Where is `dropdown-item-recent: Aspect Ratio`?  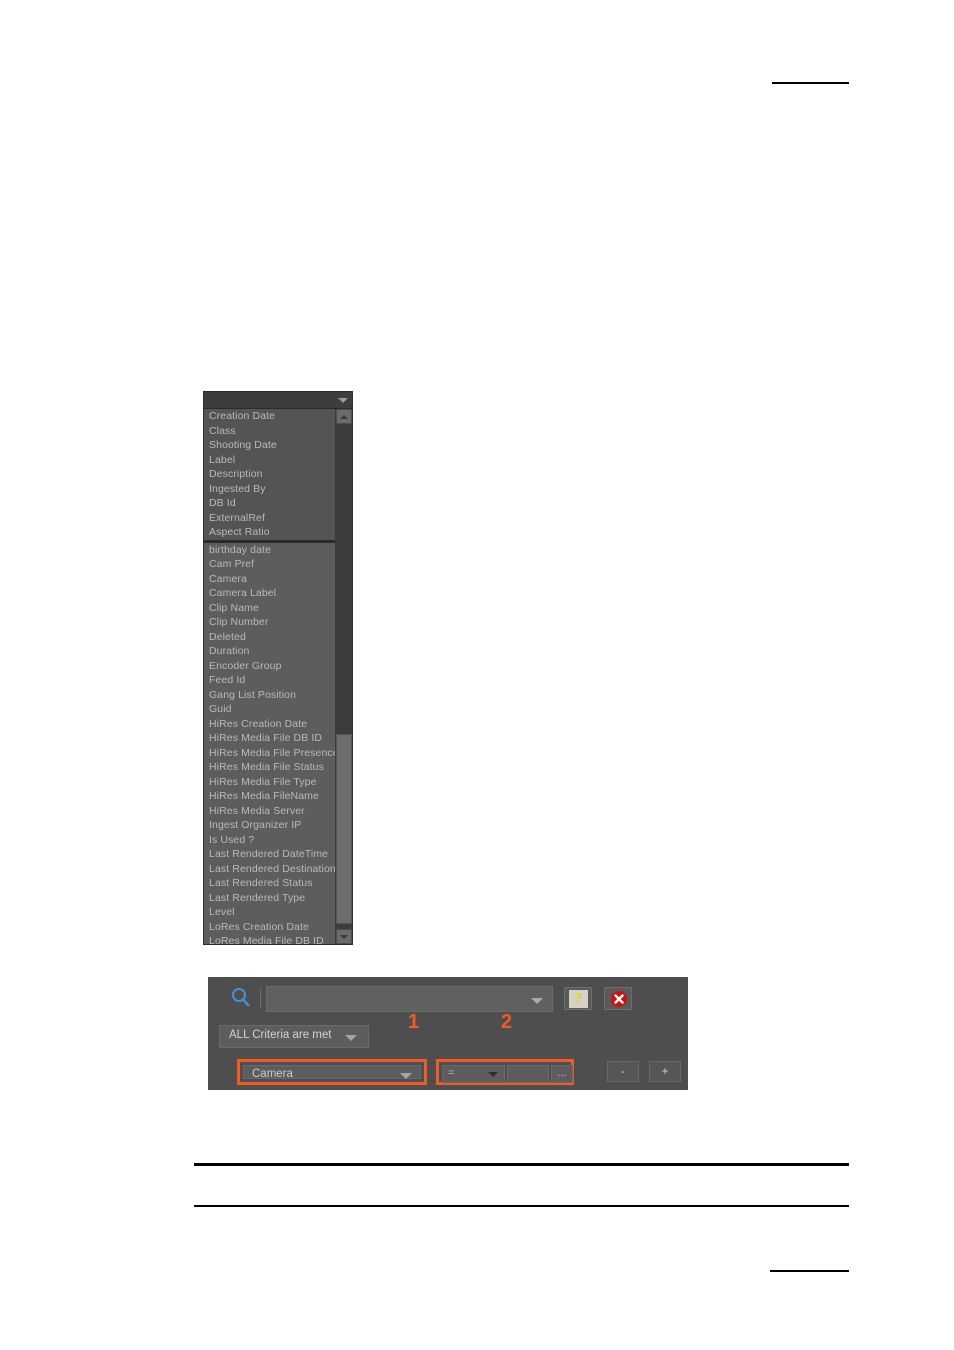 dropdown-item-recent: Aspect Ratio is located at coordinates (269, 532).